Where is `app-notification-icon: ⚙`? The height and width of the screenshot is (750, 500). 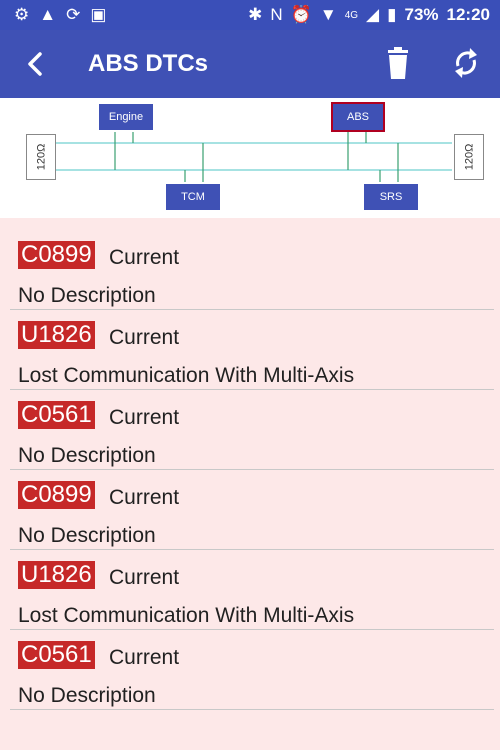 app-notification-icon: ⚙ is located at coordinates (22, 14).